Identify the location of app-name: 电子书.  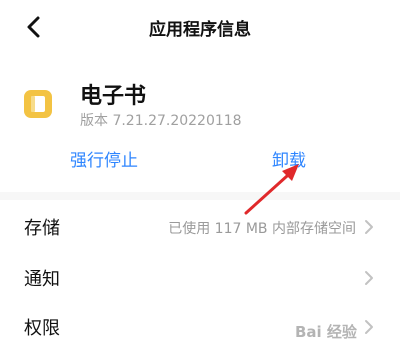
(113, 96).